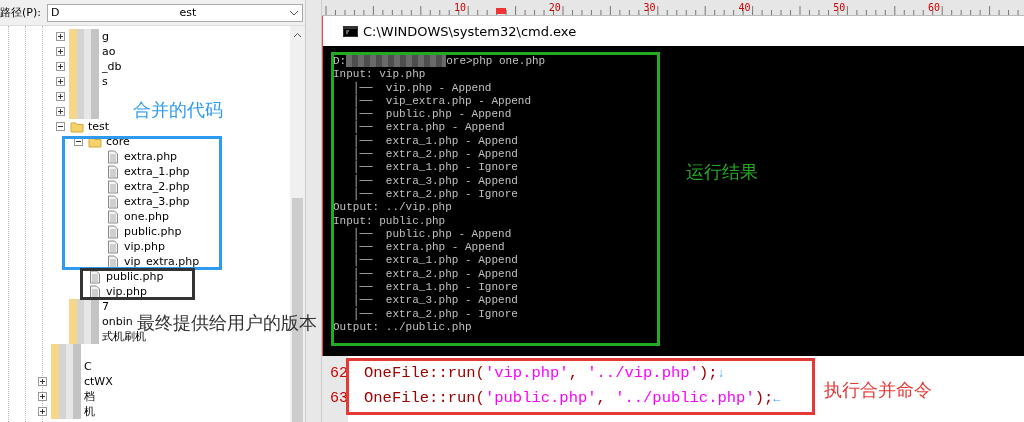 The width and height of the screenshot is (1024, 422). Describe the element at coordinates (544, 373) in the screenshot. I see `code-line: OneFile::run('vip.php', '../vip.php');↓` at that location.